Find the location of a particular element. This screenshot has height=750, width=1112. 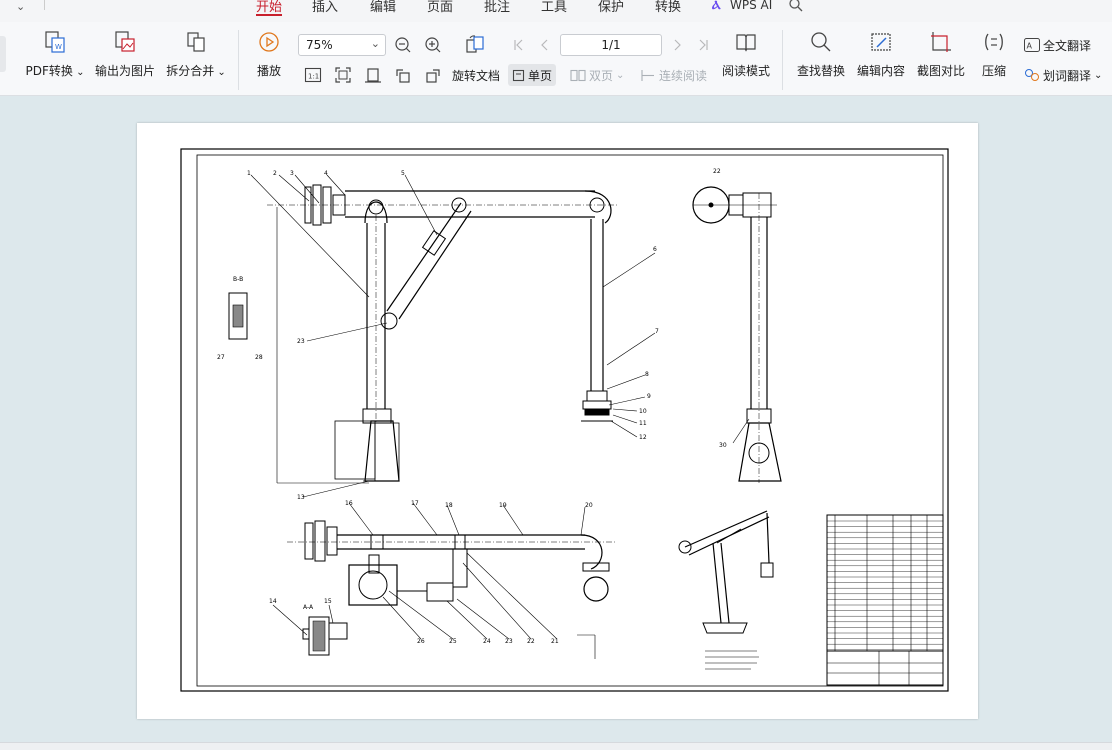

compress-button: 压缩 is located at coordinates (994, 60).